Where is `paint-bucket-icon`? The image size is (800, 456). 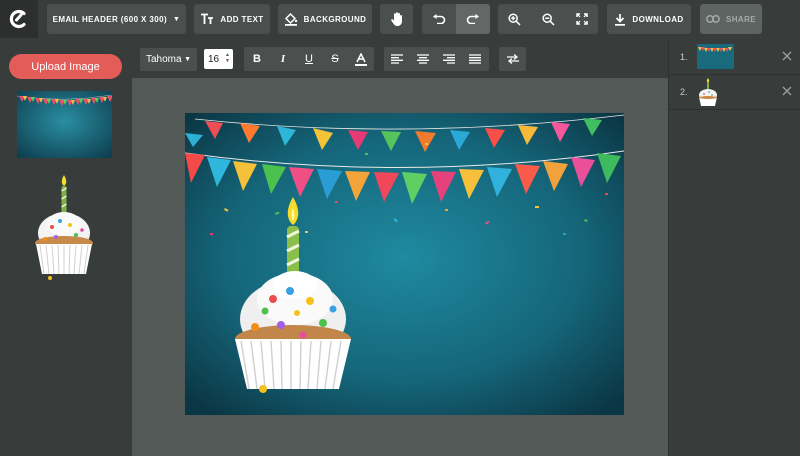
paint-bucket-icon is located at coordinates (290, 19).